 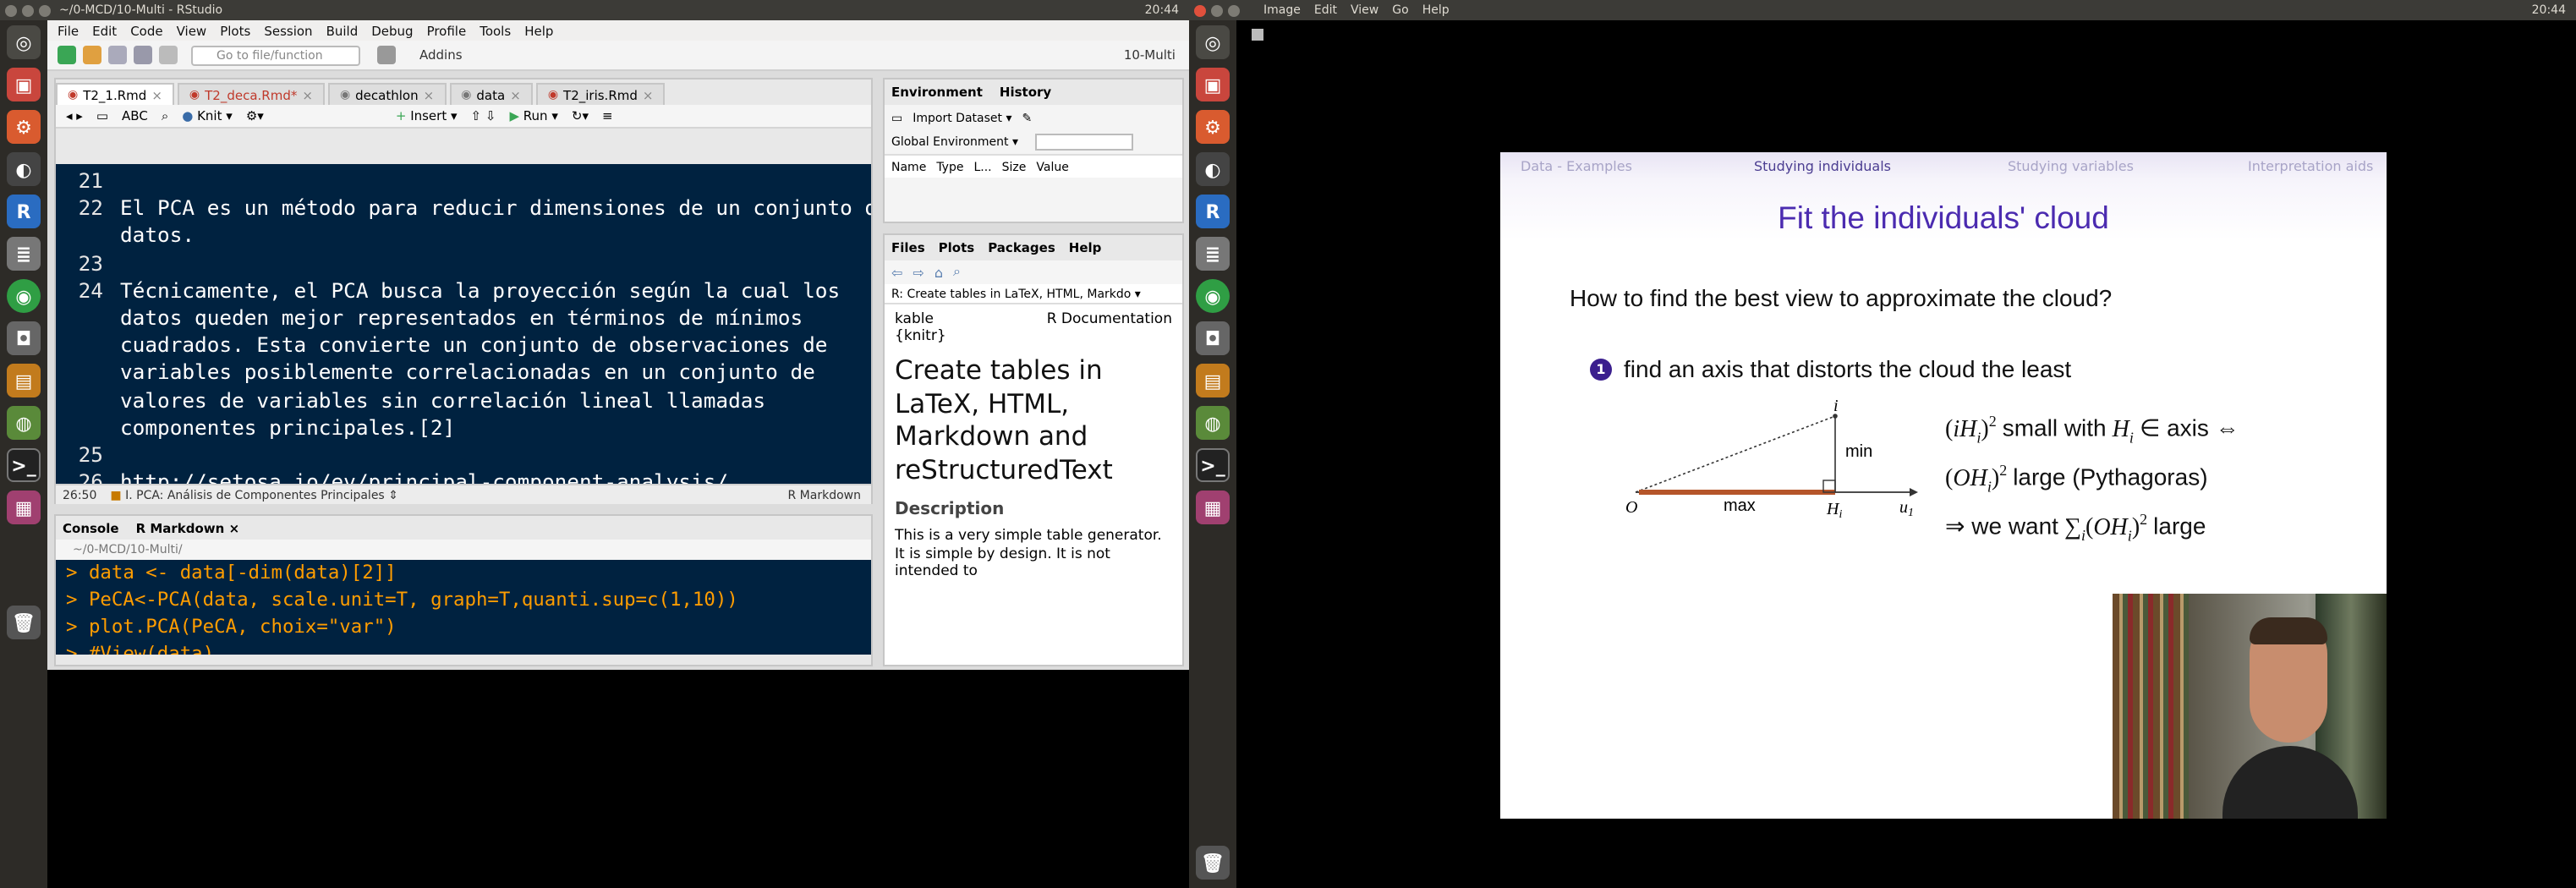 I want to click on find-icon: ⌕, so click(x=165, y=115).